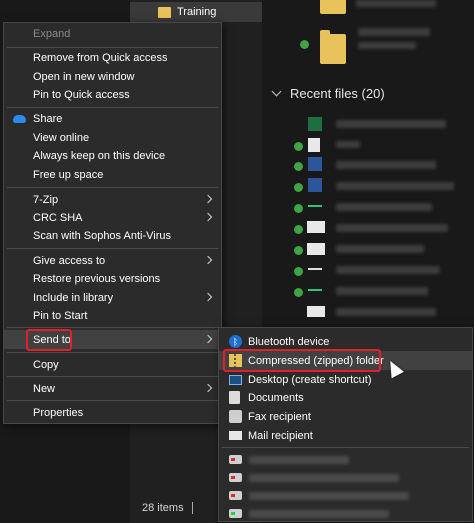 The image size is (474, 523). I want to click on menu-item-label: New, so click(44, 388).